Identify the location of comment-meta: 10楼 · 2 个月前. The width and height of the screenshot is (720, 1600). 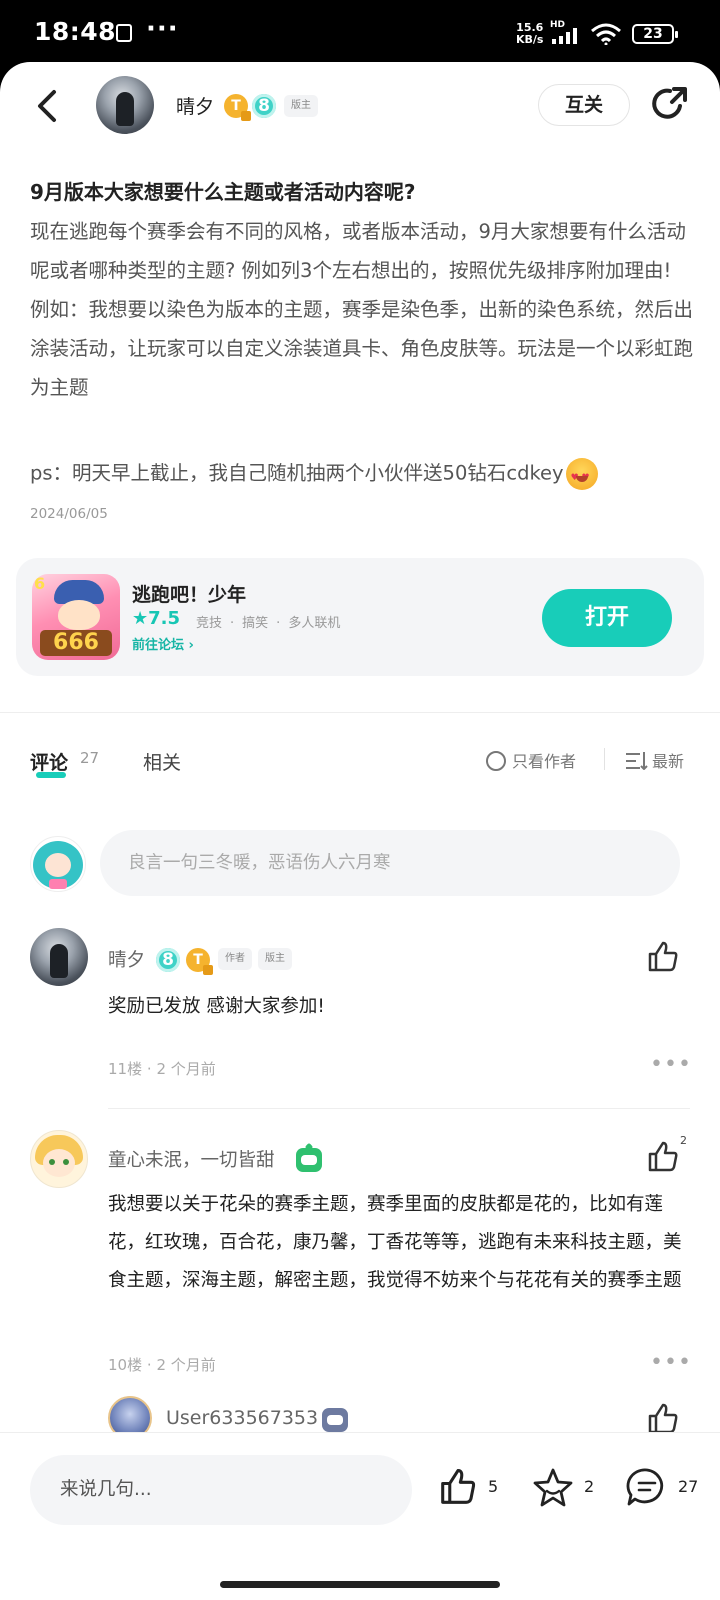
(162, 1365).